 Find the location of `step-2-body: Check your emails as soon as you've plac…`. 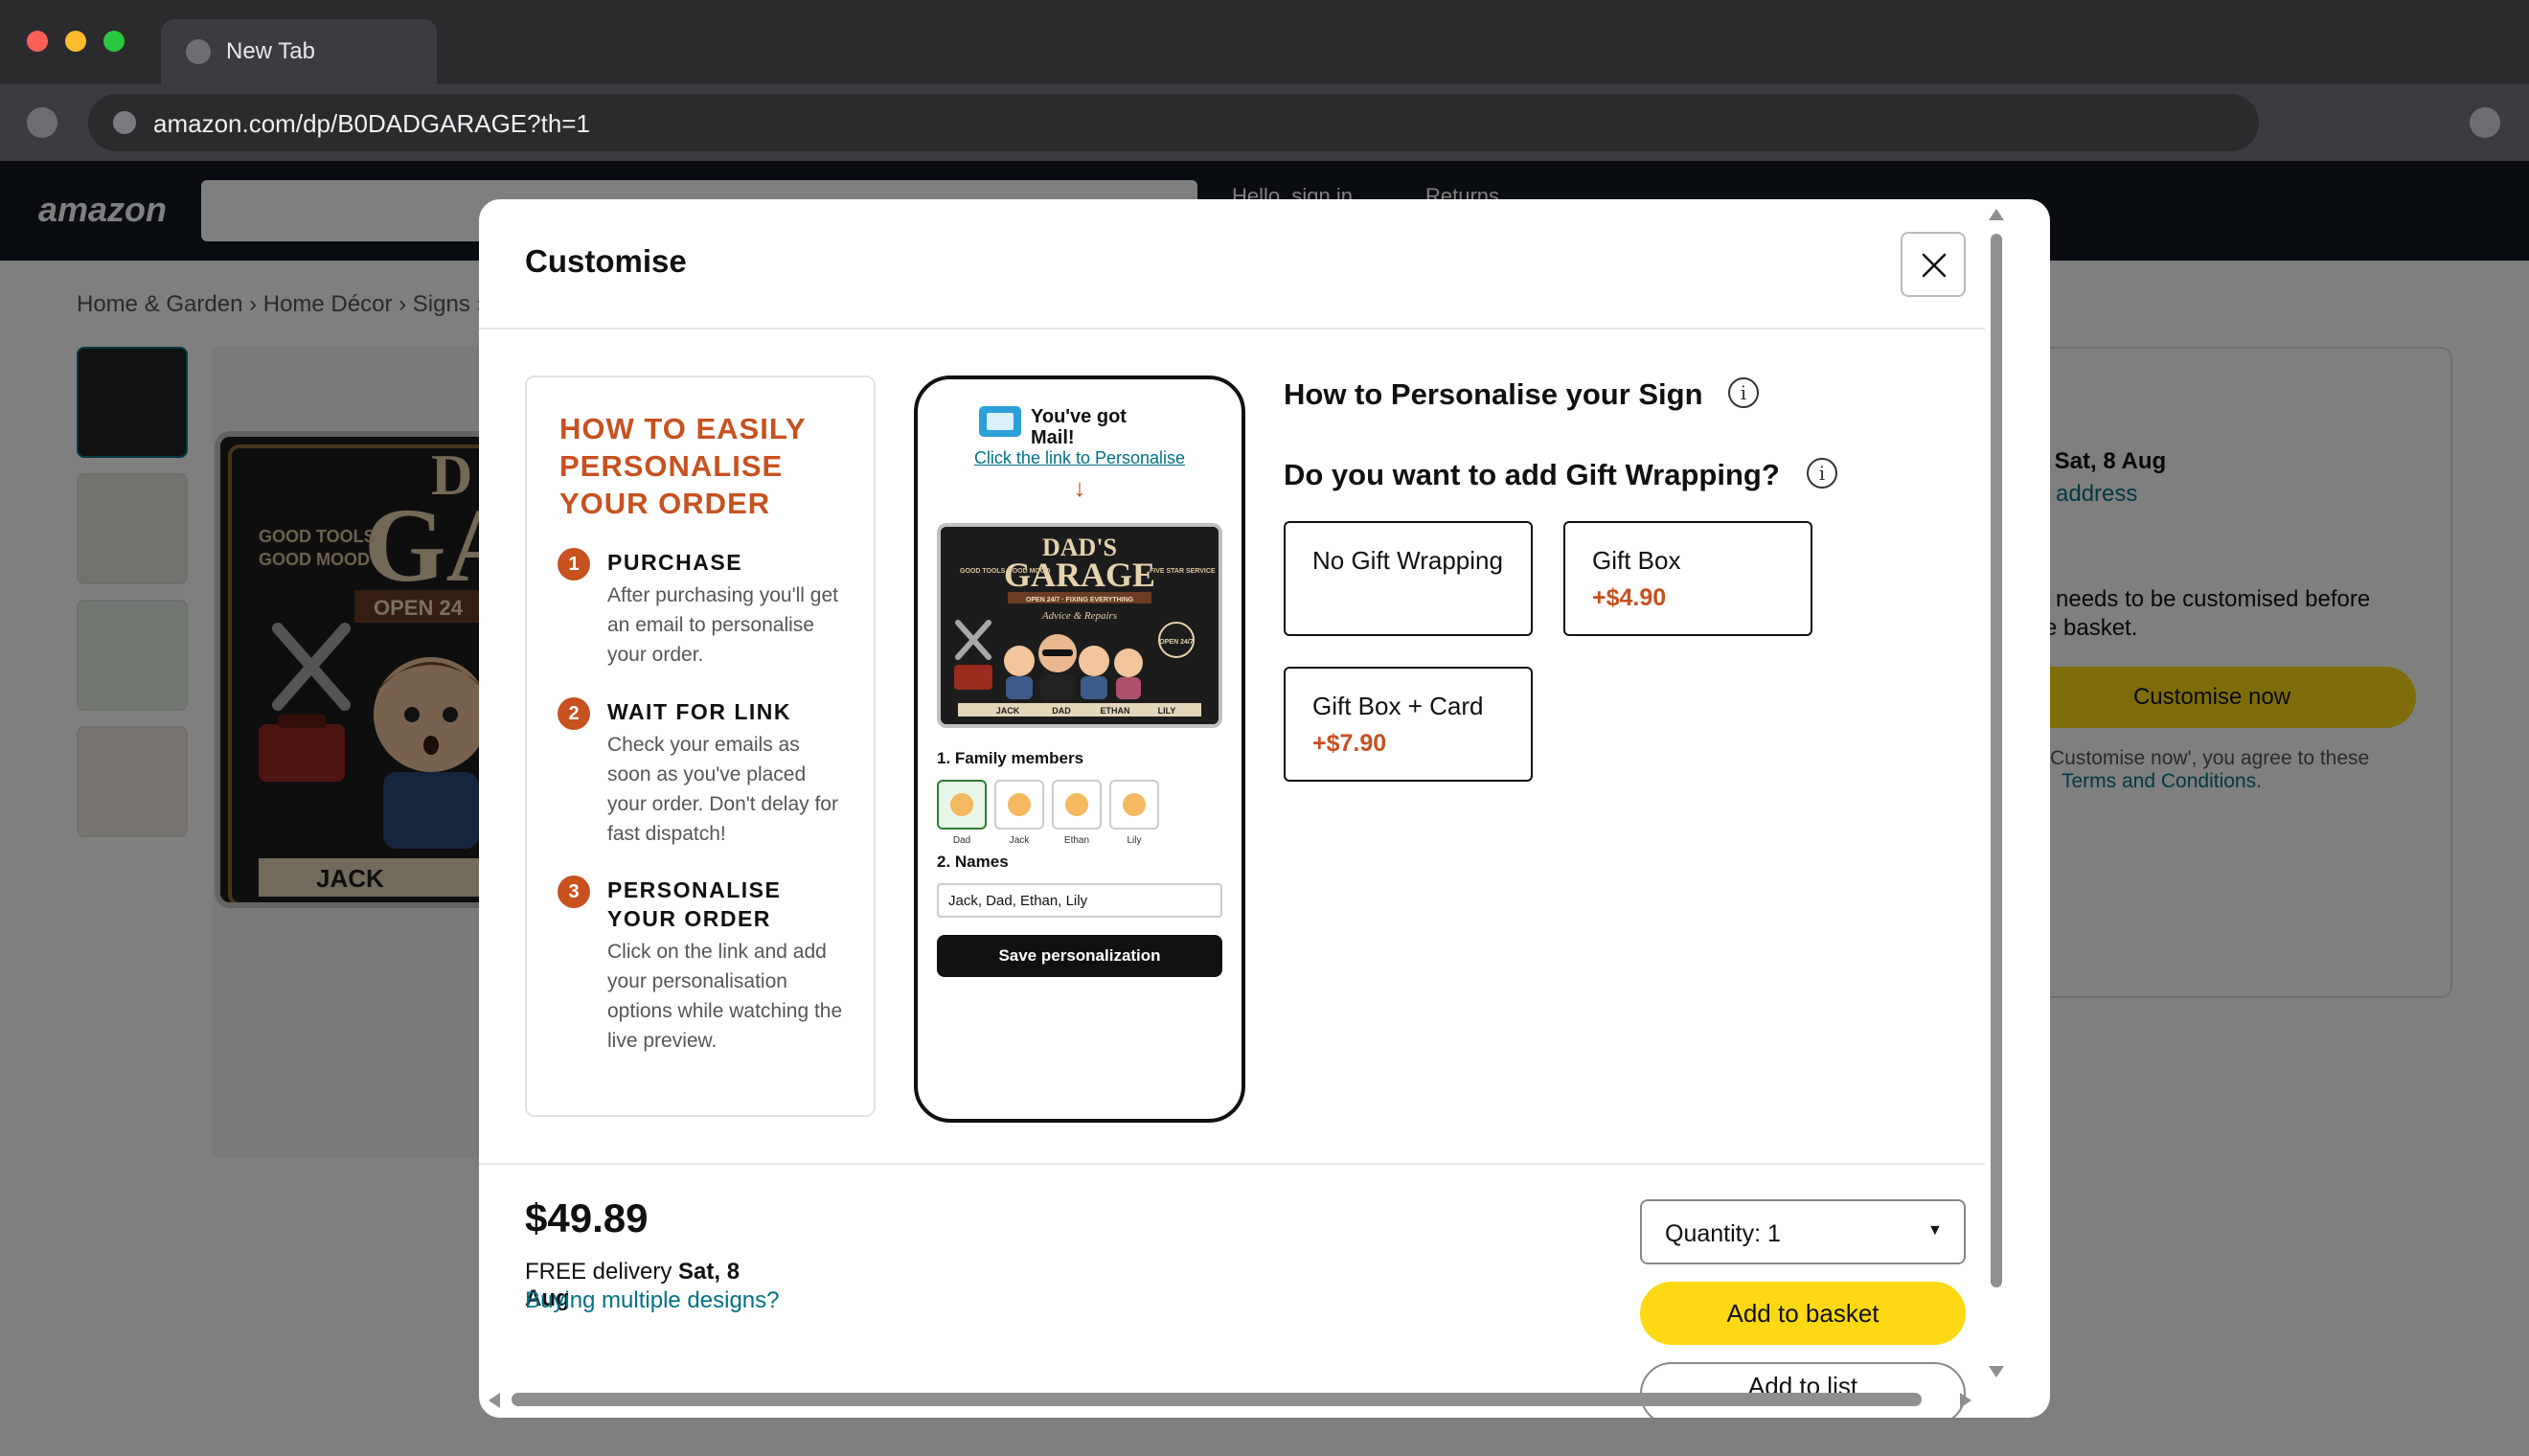

step-2-body: Check your emails as soon as you've plac… is located at coordinates (722, 789).